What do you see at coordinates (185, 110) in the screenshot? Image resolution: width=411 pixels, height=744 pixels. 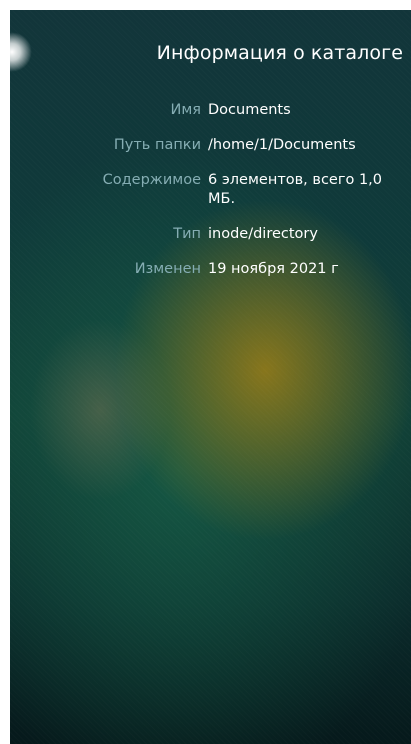 I see `property-label: Имя` at bounding box center [185, 110].